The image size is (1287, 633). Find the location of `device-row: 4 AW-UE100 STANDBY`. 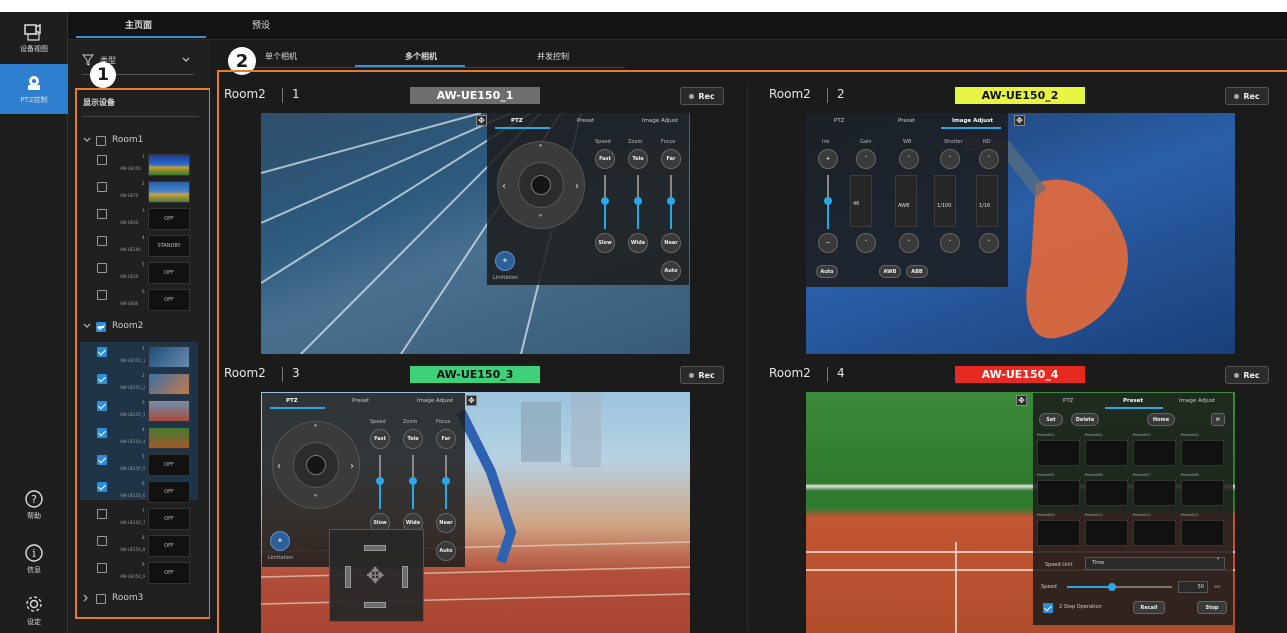

device-row: 4 AW-UE100 STANDBY is located at coordinates (144, 246).